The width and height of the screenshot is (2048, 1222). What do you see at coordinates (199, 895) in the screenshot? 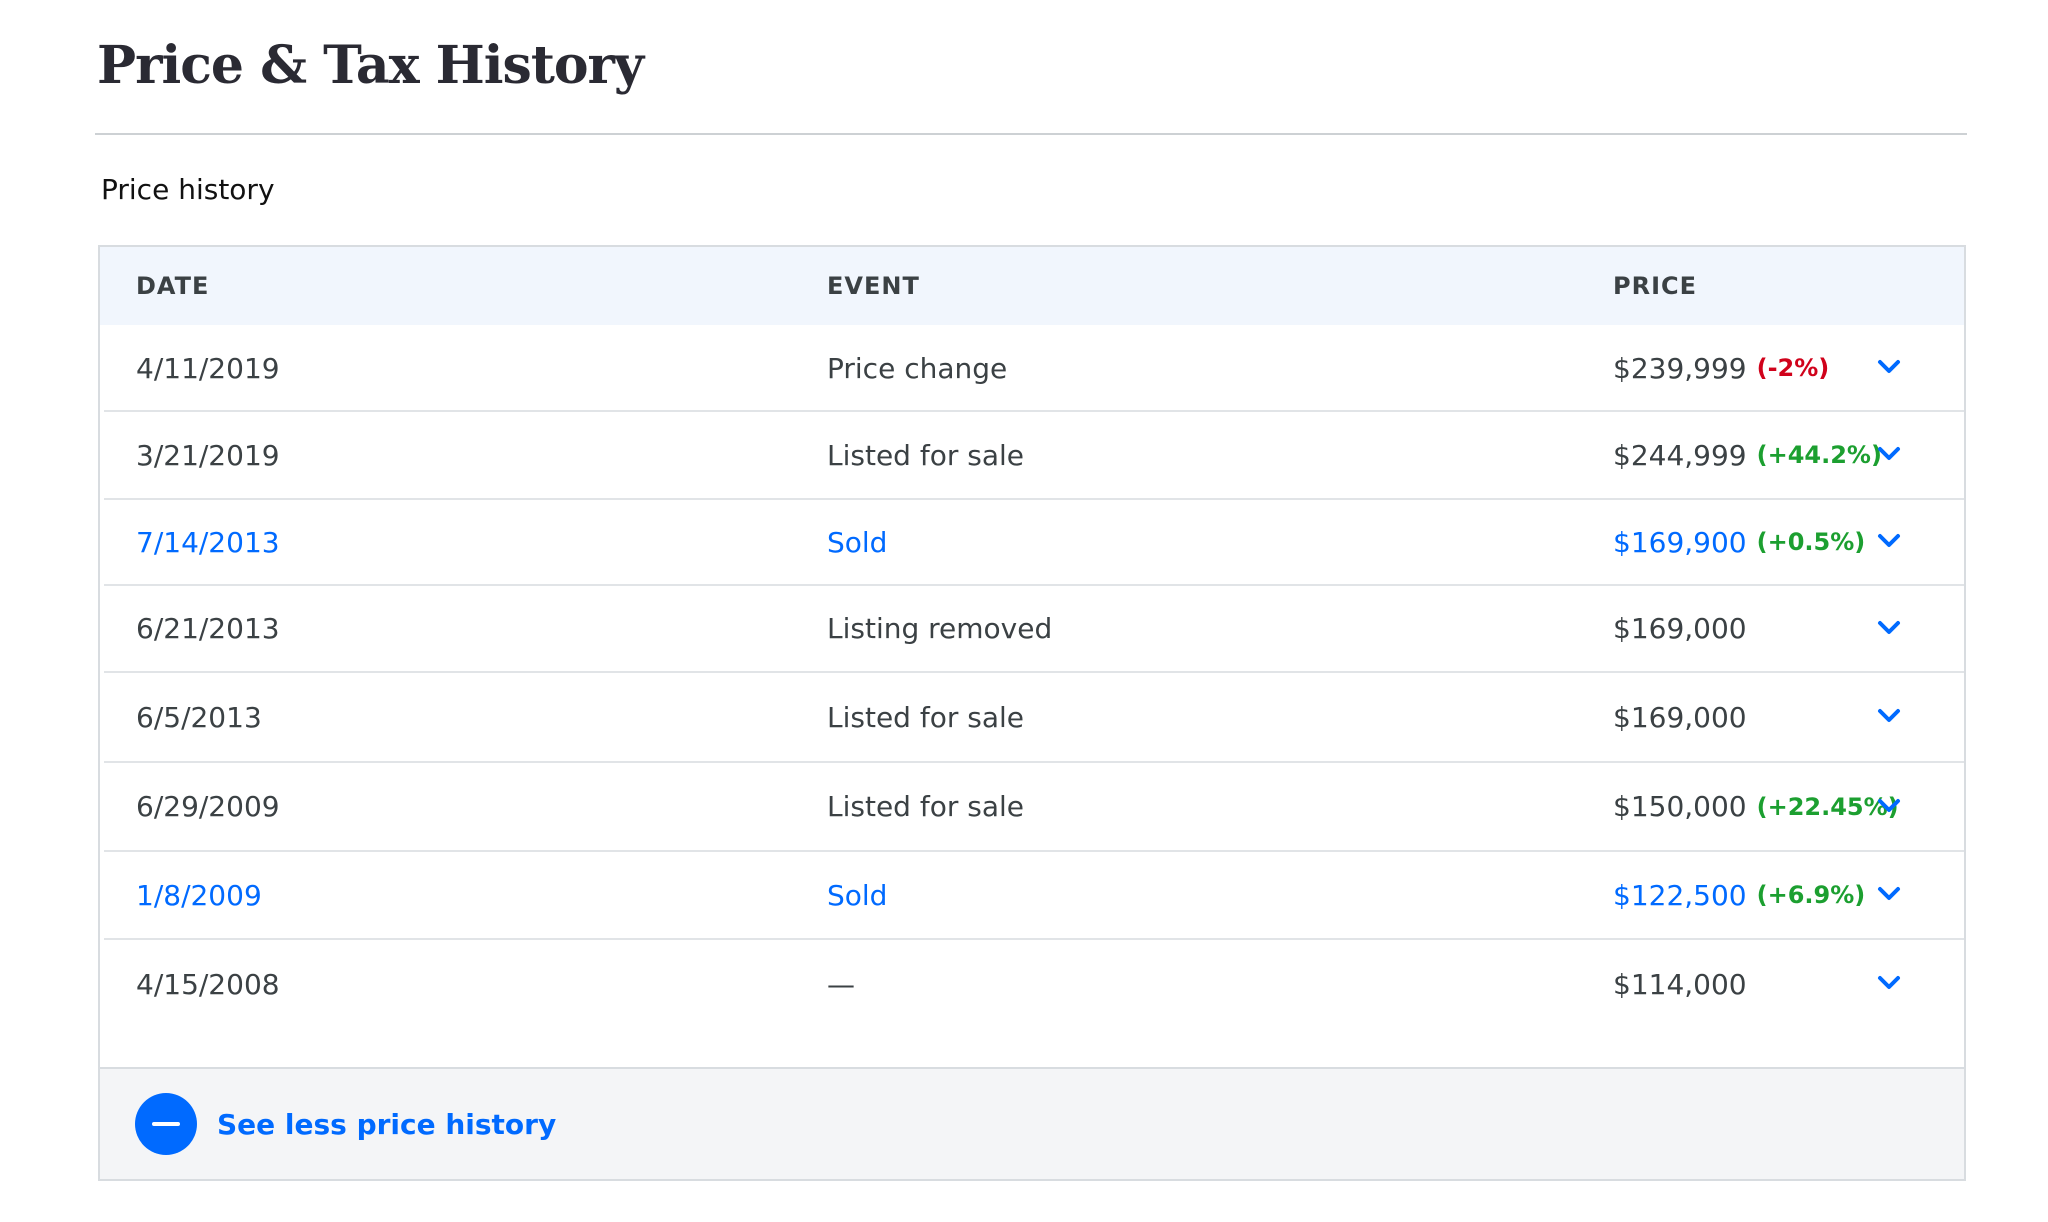
I see `date-link: 1/8/2009` at bounding box center [199, 895].